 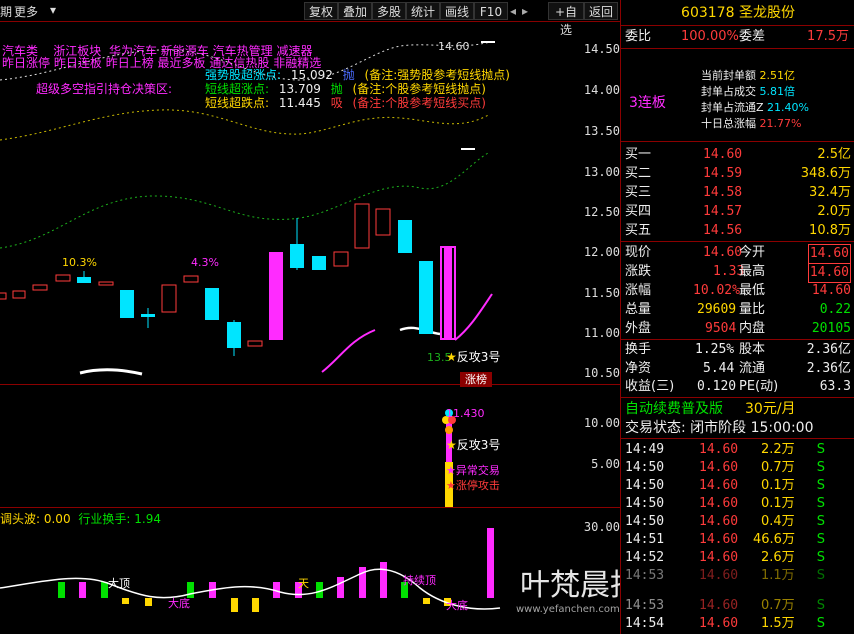 I want to click on quote-row: 涨跌 1.33 最高 14.60, so click(x=737, y=273).